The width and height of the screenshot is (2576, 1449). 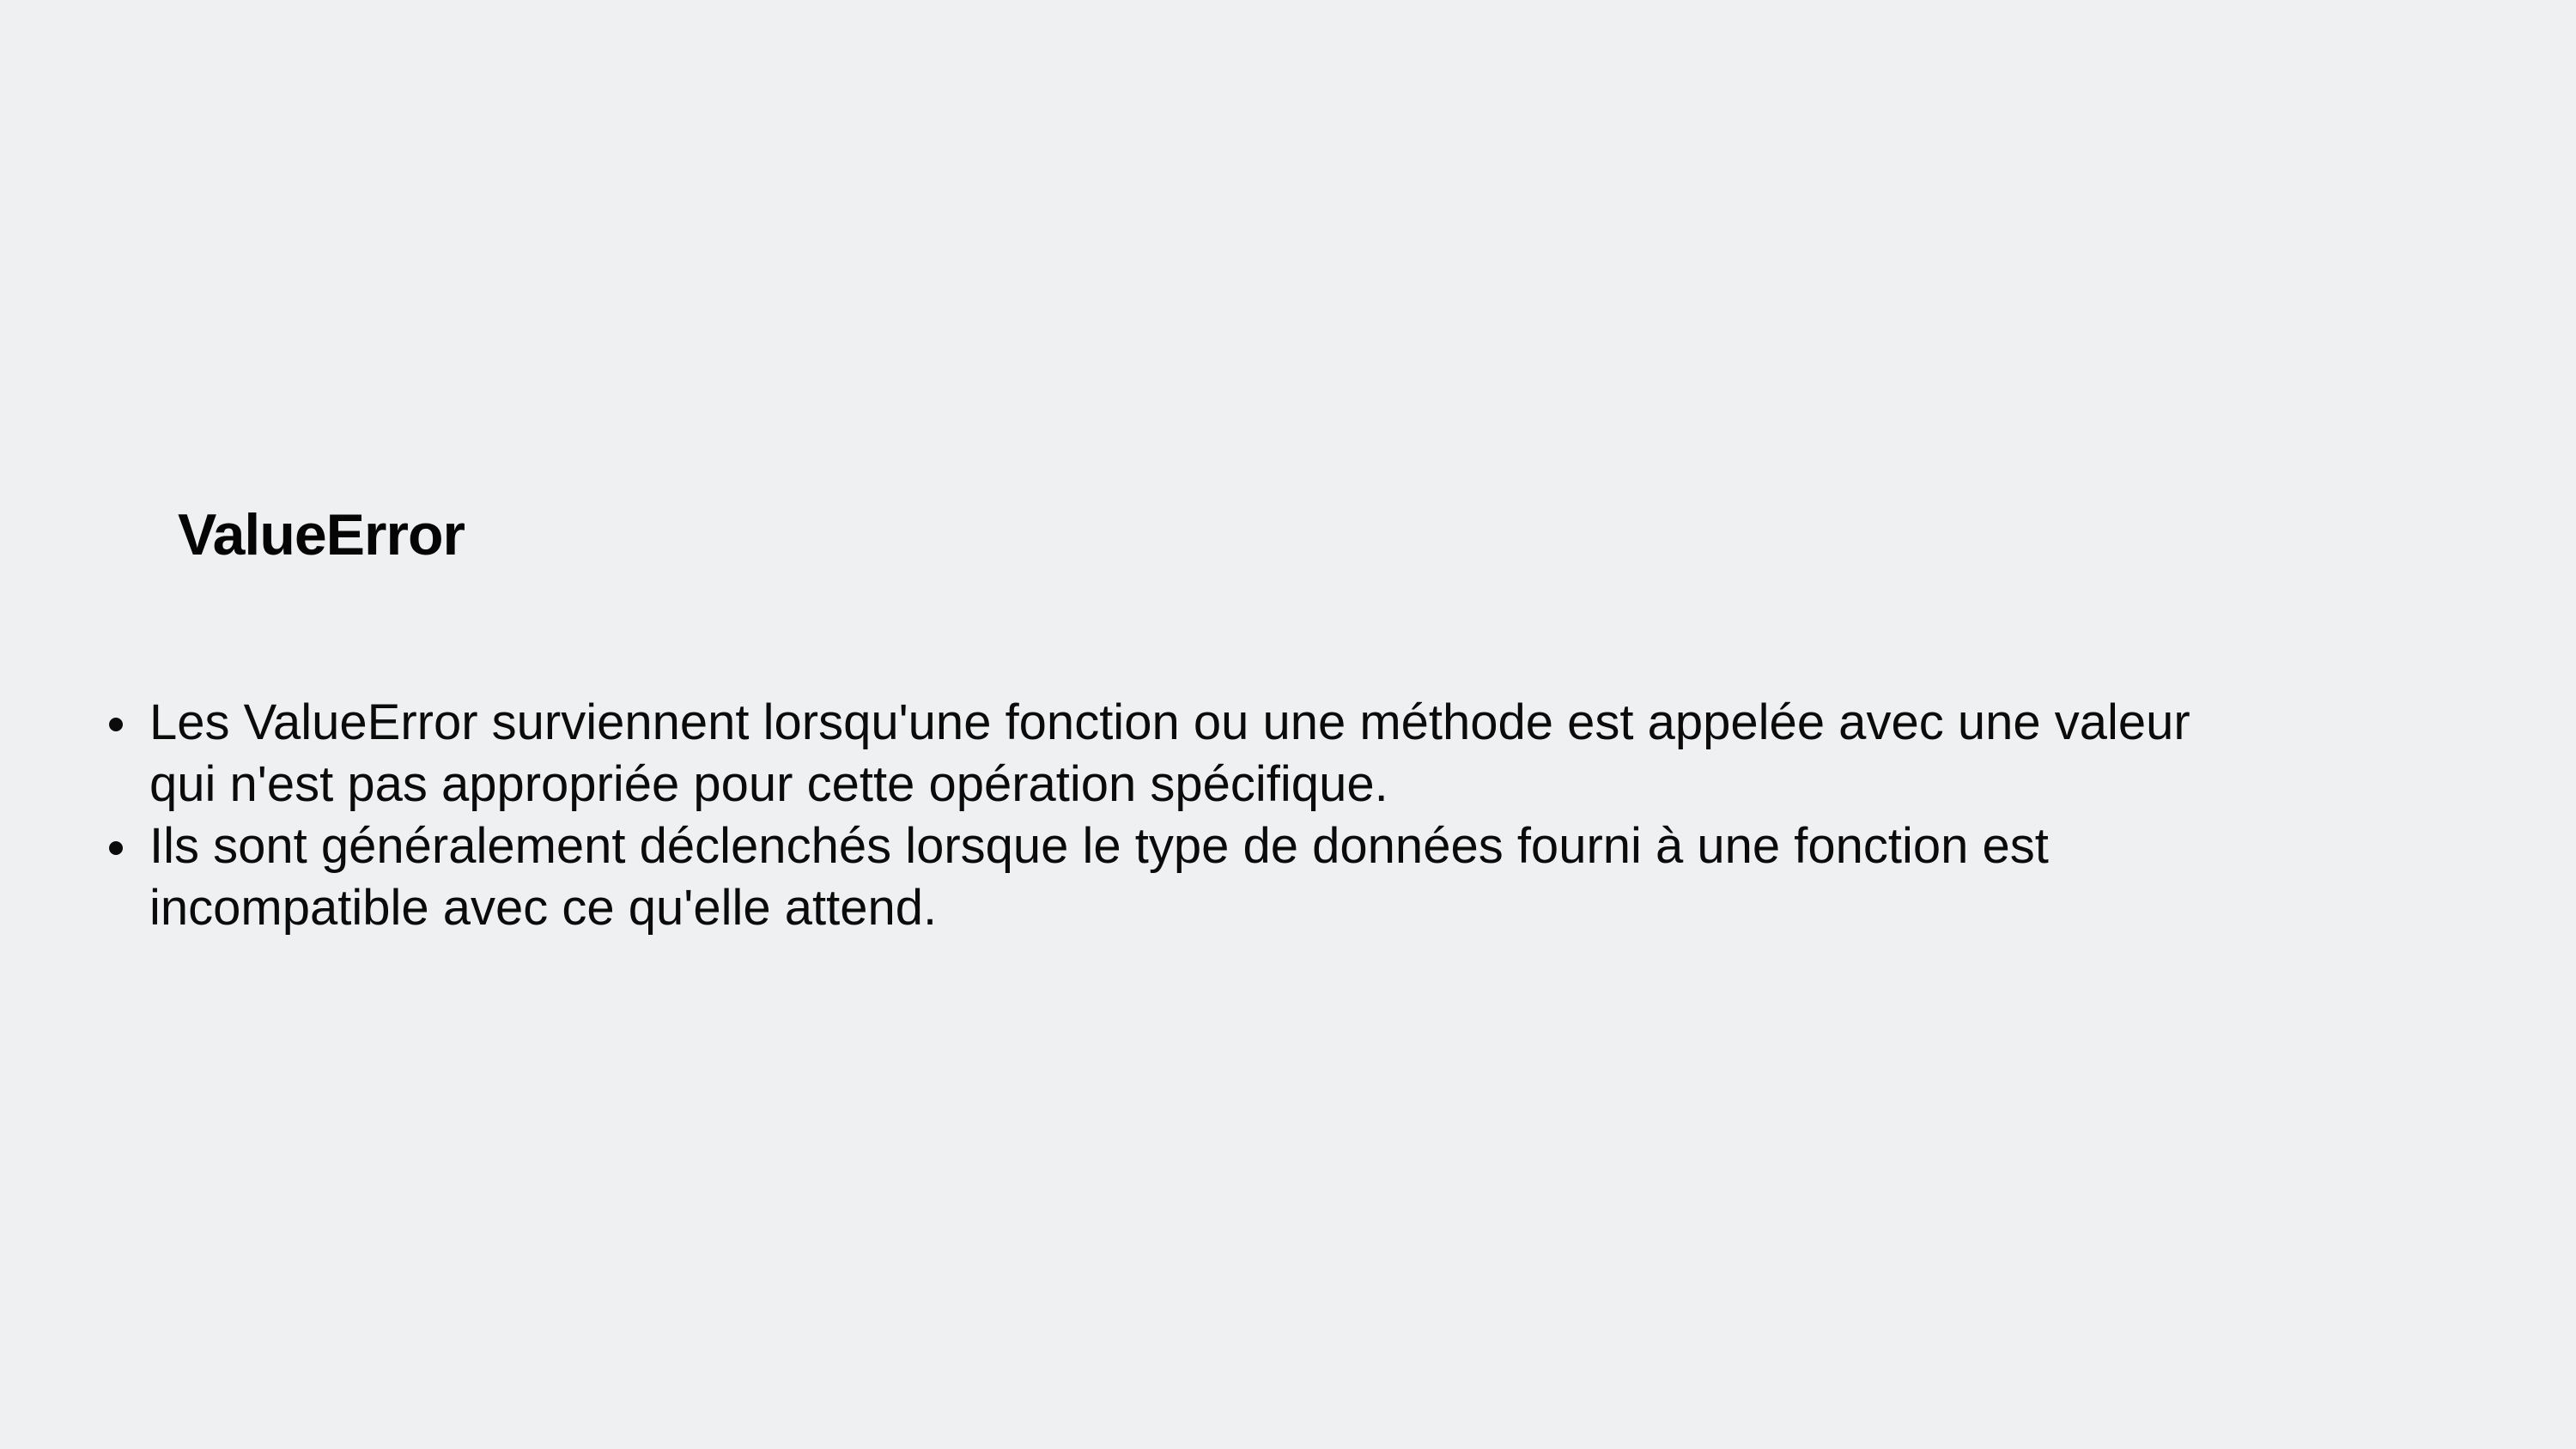 I want to click on bullet-line: incompatible avec ce qu'elle attend., so click(x=543, y=908).